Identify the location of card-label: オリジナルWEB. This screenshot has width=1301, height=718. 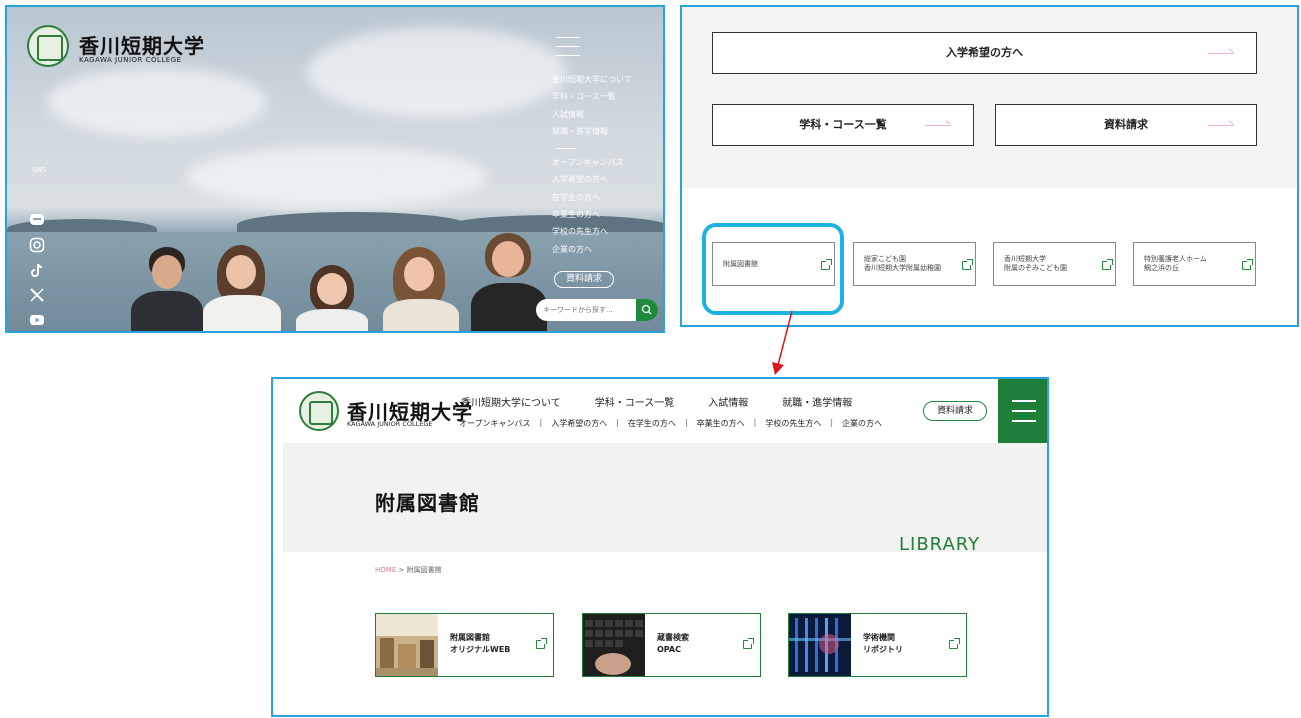
(480, 649).